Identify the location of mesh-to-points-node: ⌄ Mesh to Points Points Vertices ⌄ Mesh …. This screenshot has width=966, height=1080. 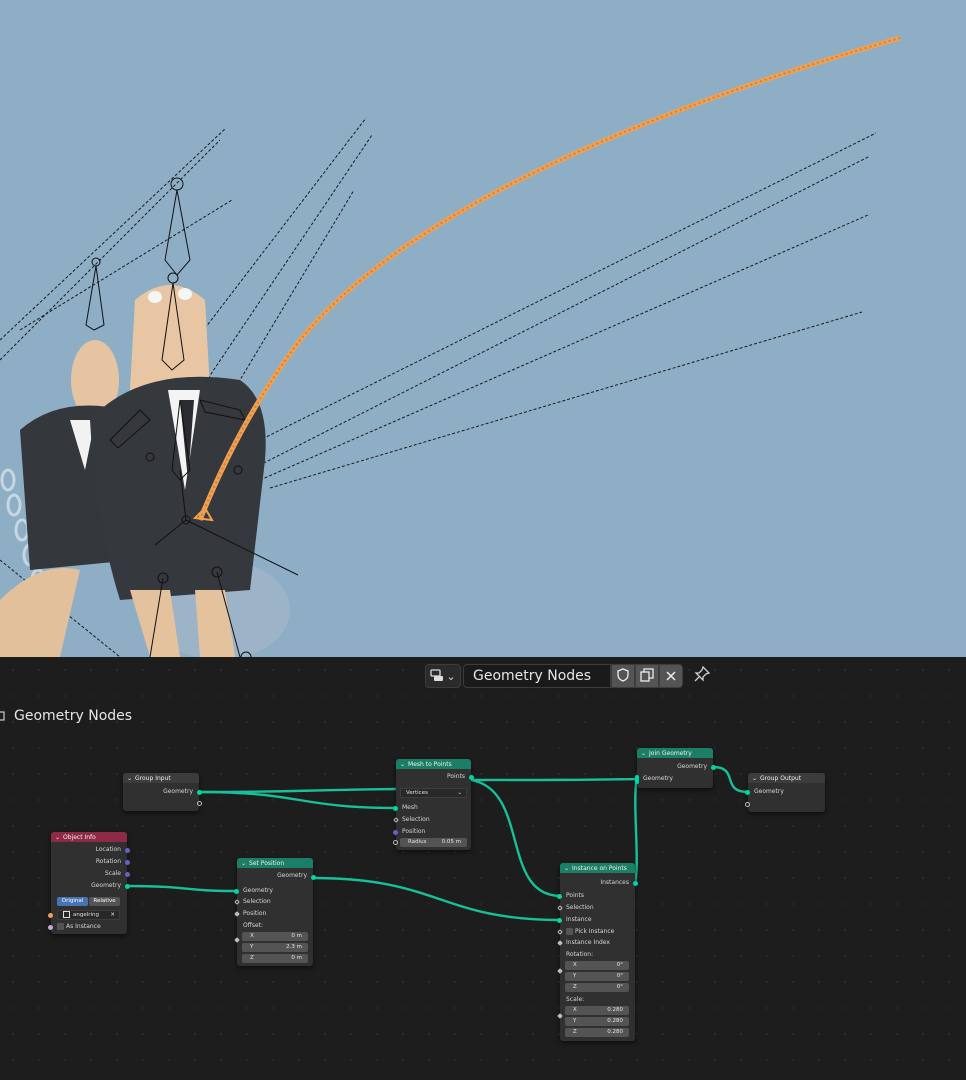
(433, 804).